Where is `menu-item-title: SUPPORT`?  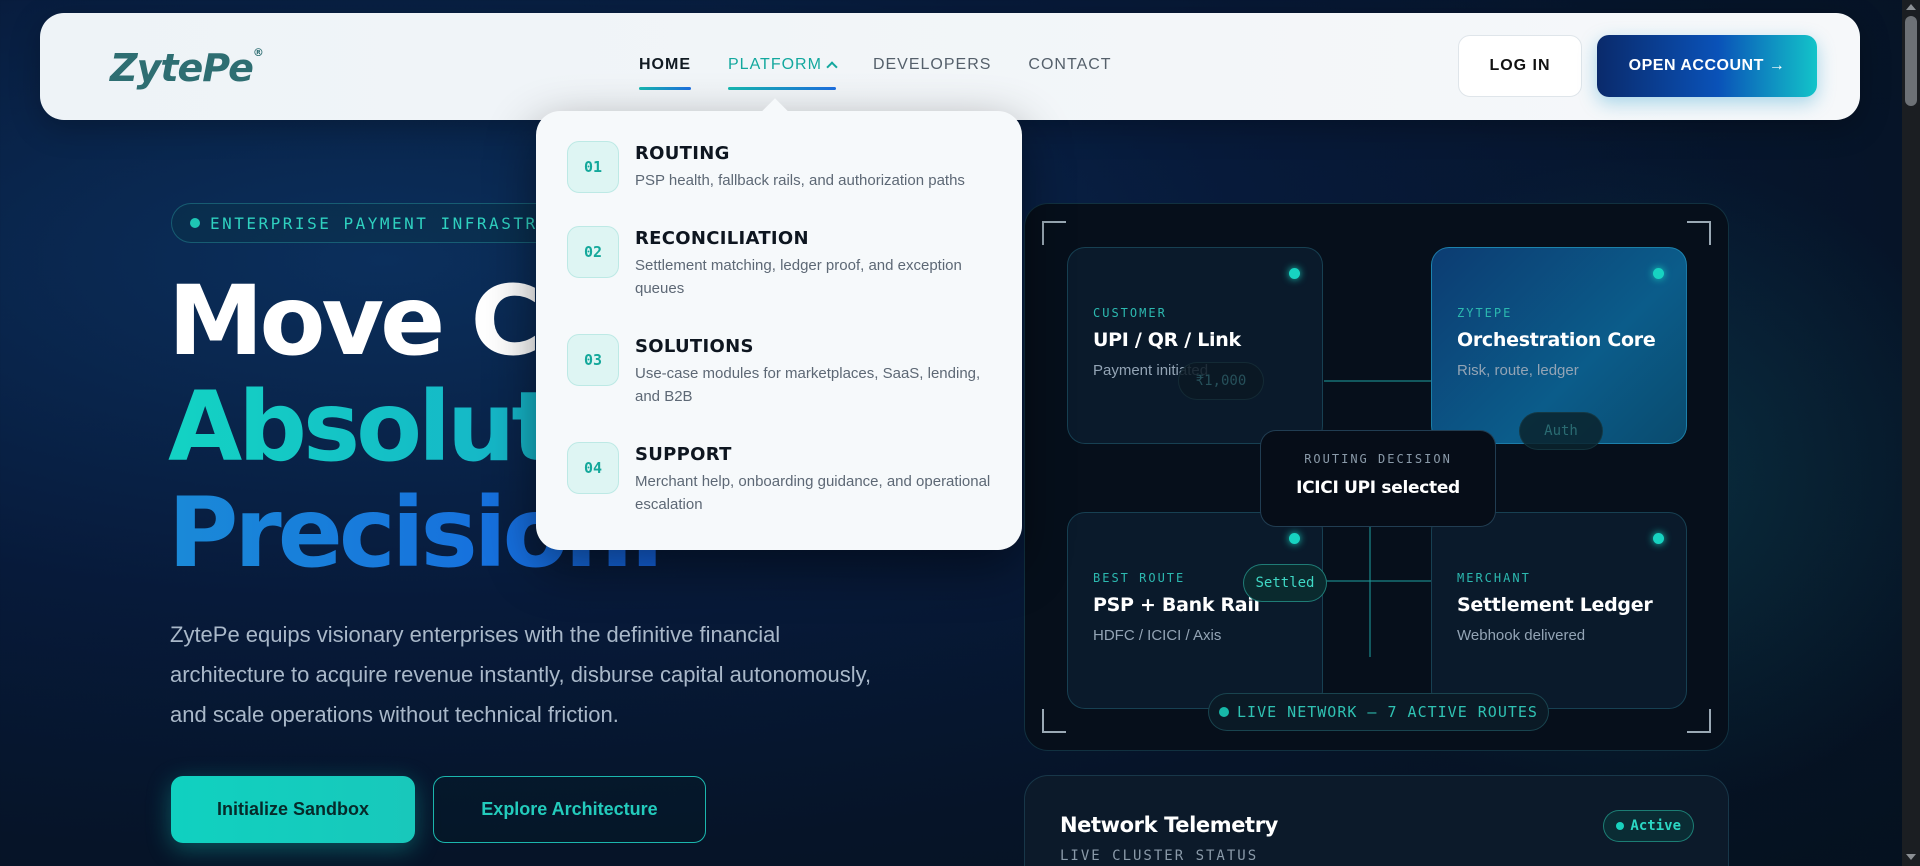 menu-item-title: SUPPORT is located at coordinates (683, 454).